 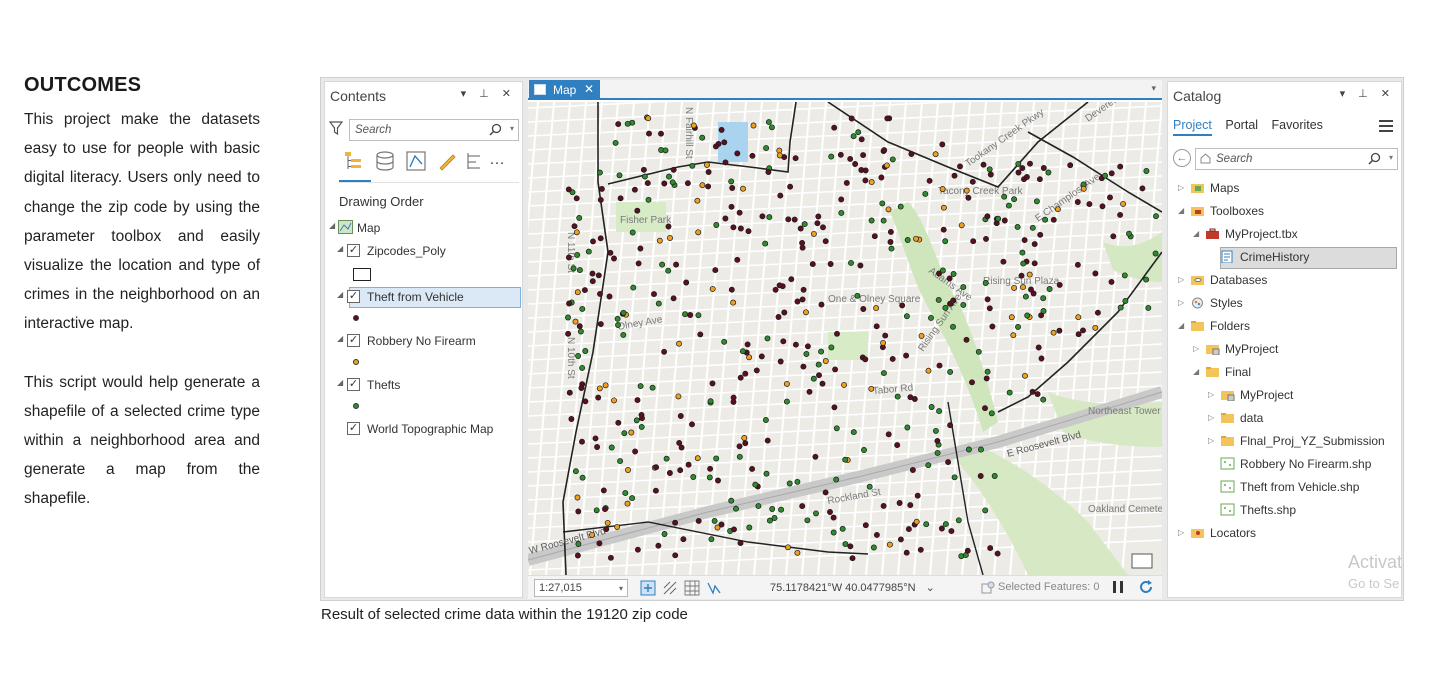 What do you see at coordinates (621, 588) in the screenshot?
I see `chevron-down-icon: ▾` at bounding box center [621, 588].